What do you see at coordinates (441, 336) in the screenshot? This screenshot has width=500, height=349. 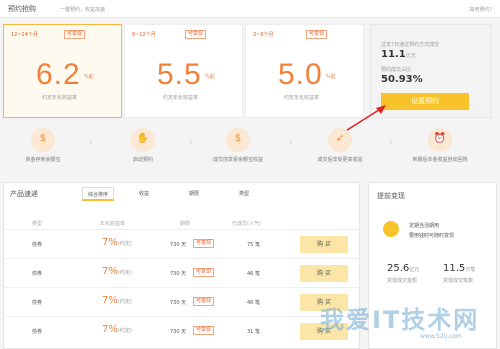 I see `site-watermark-url: www.52ij.com` at bounding box center [441, 336].